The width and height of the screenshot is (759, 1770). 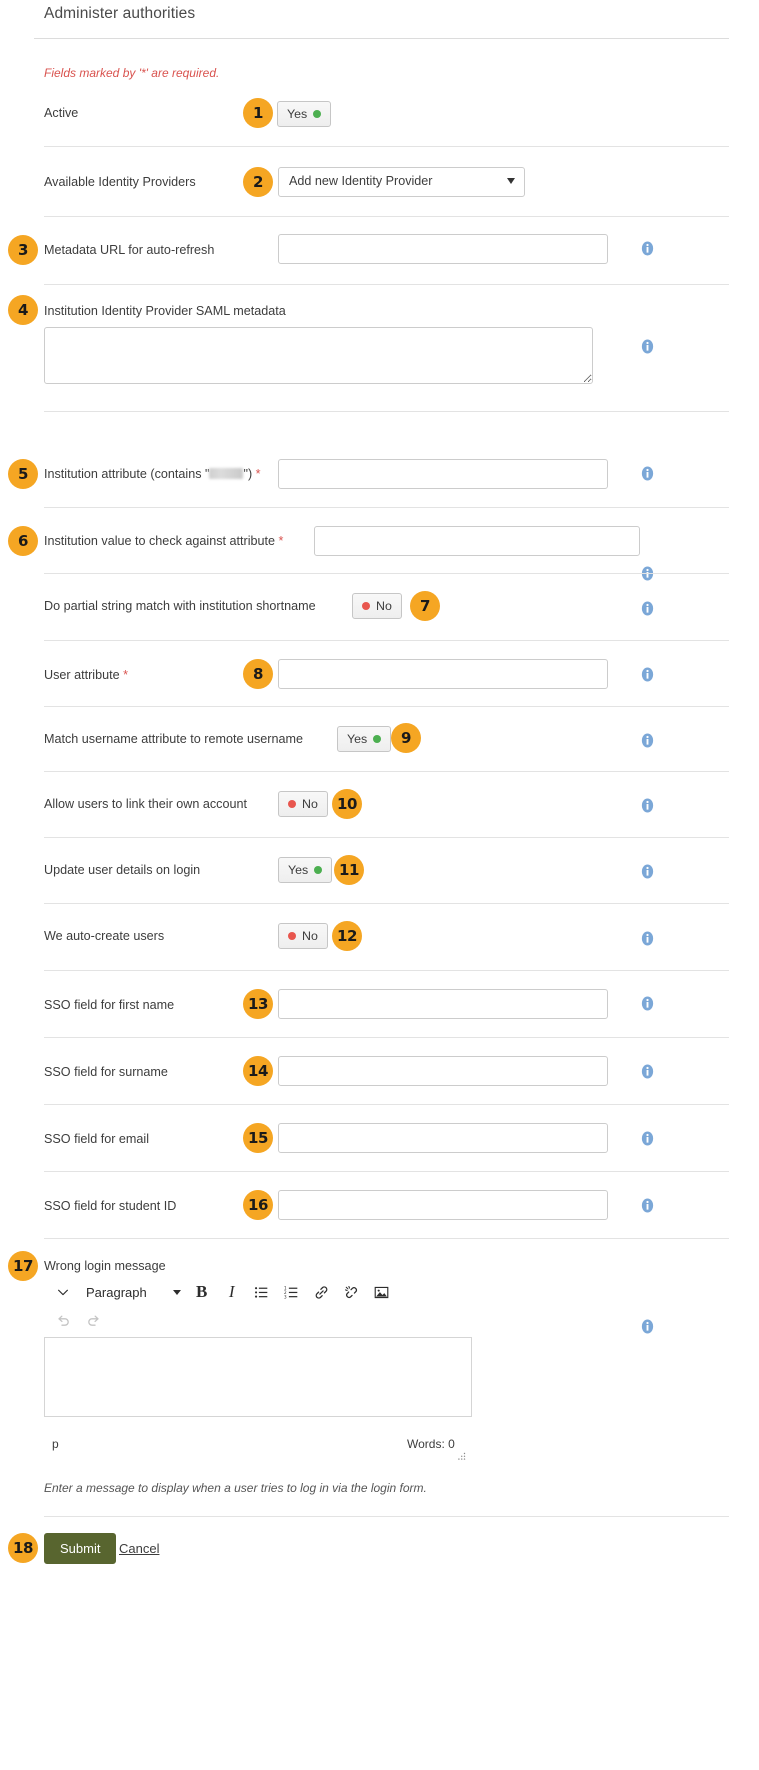 I want to click on editor-element-path: p, so click(x=55, y=1444).